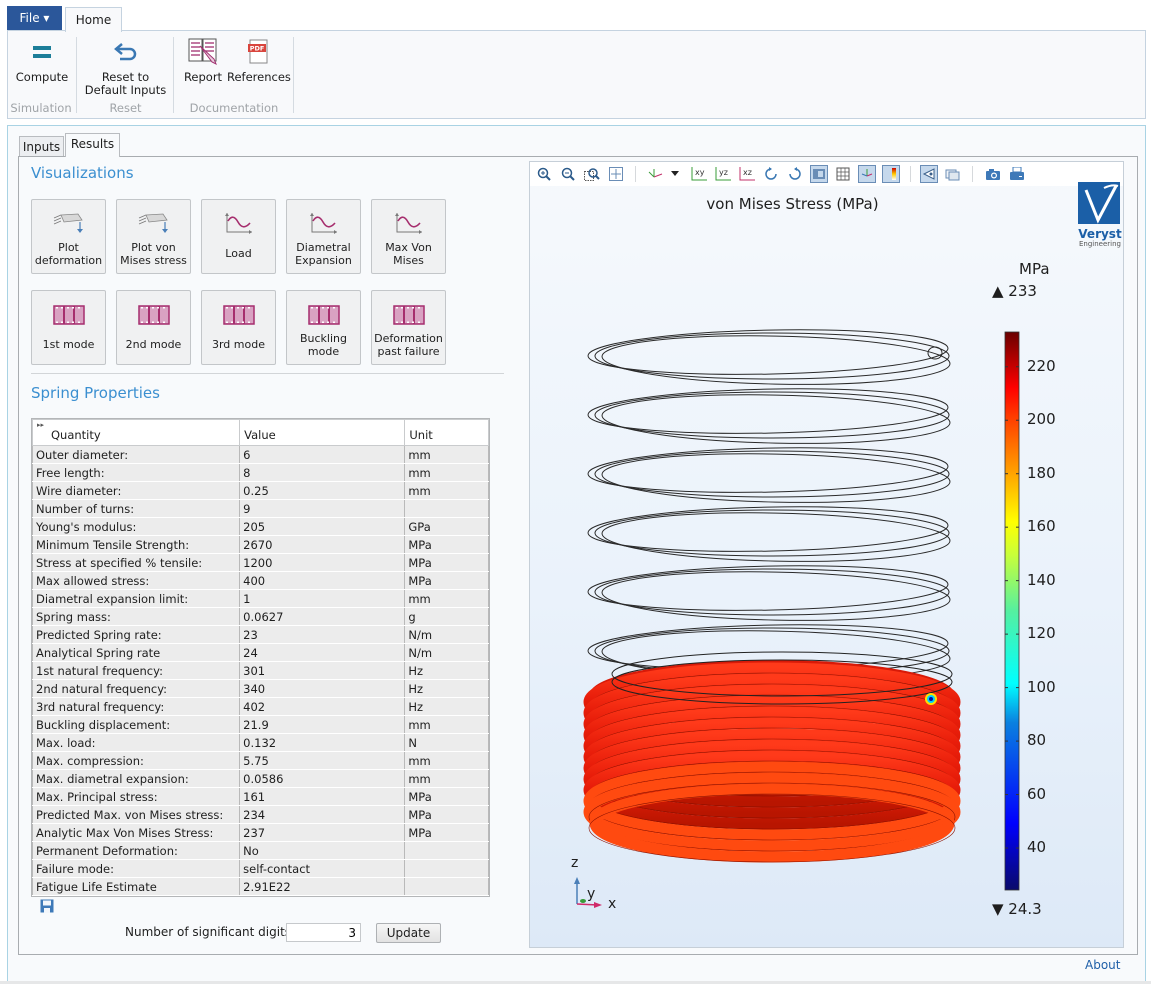 Image resolution: width=1151 pixels, height=984 pixels. What do you see at coordinates (260, 670) in the screenshot?
I see `table-row: 1st natural frequency: 301 Hz` at bounding box center [260, 670].